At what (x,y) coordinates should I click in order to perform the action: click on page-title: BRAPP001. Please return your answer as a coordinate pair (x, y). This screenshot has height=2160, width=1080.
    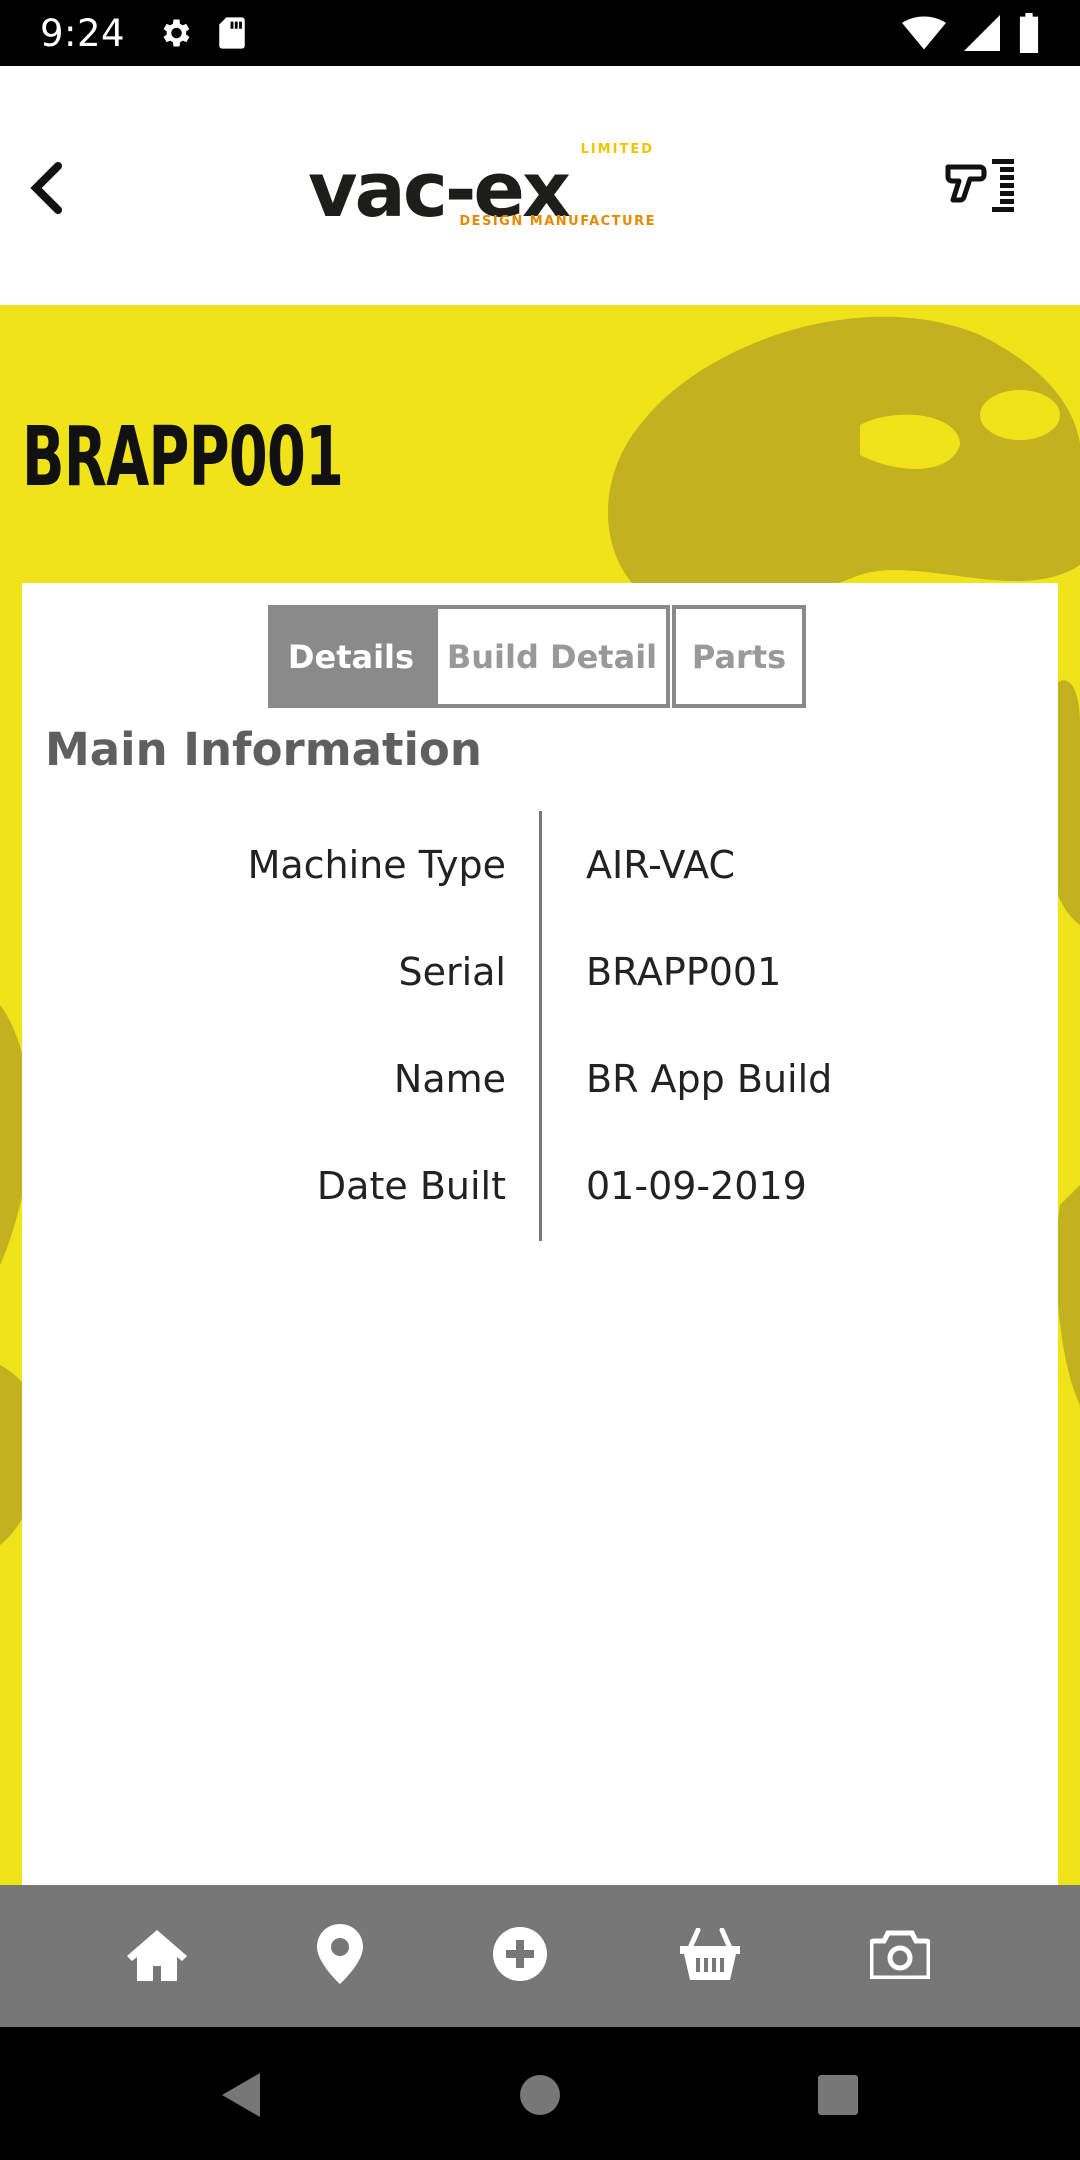
    Looking at the image, I should click on (183, 457).